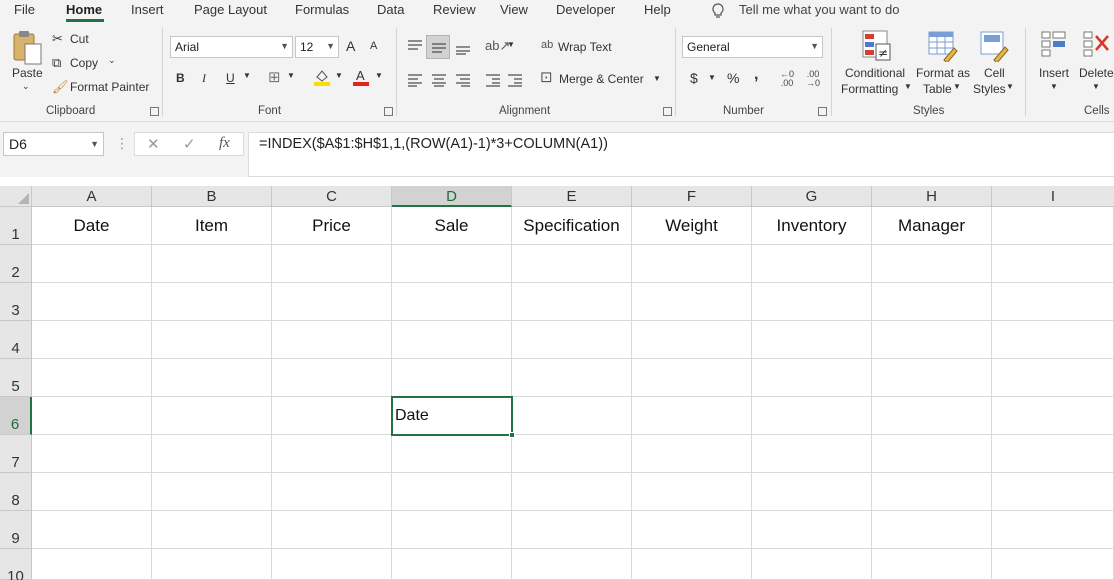 Image resolution: width=1114 pixels, height=580 pixels. Describe the element at coordinates (812, 340) in the screenshot. I see `cell-g4` at that location.